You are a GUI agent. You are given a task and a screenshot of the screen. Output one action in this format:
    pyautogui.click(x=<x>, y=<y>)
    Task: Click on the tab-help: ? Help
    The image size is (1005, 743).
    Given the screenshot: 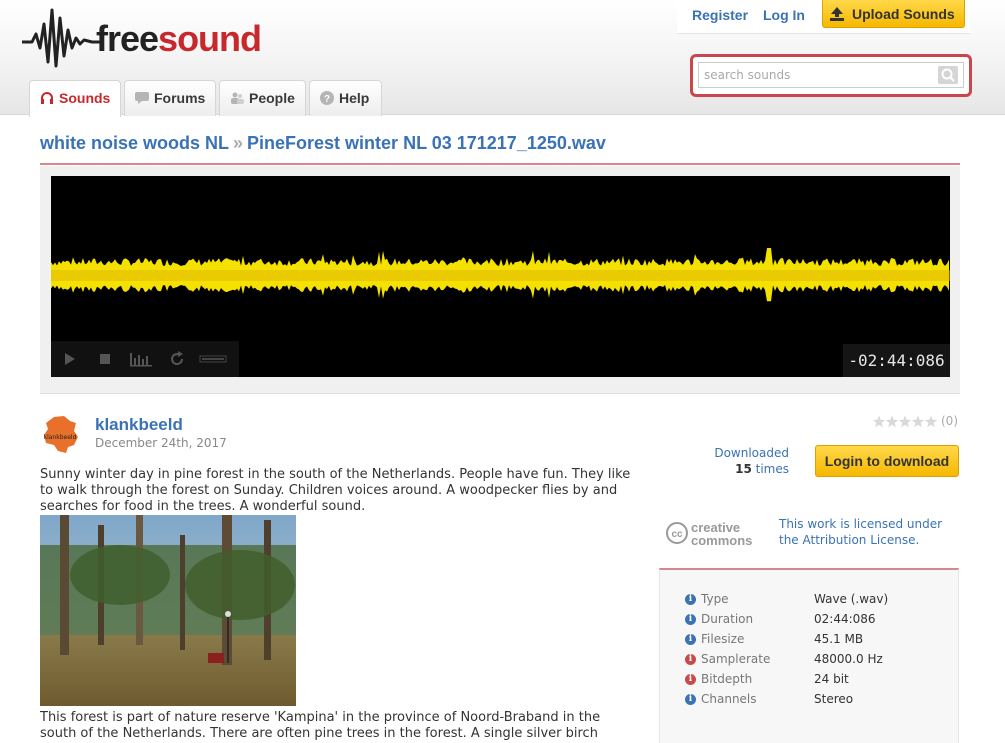 What is the action you would take?
    pyautogui.click(x=345, y=98)
    